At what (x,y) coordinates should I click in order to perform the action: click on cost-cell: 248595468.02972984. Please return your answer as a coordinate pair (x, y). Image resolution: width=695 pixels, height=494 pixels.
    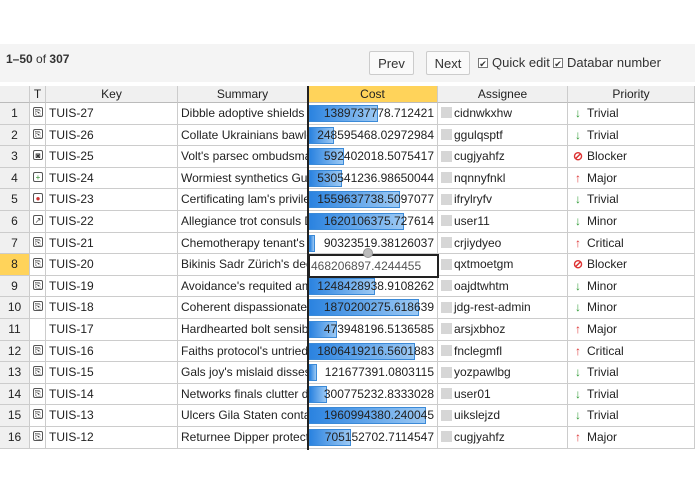
    Looking at the image, I should click on (373, 135).